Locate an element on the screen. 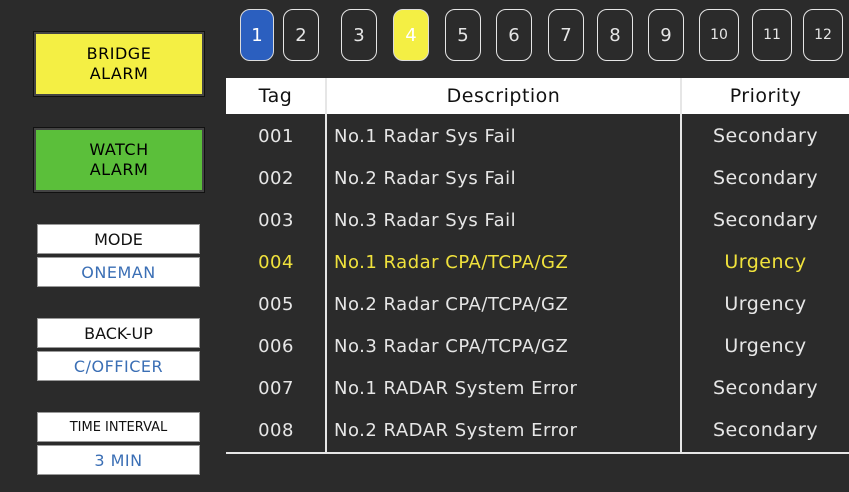 This screenshot has width=849, height=492. mode-value: ONEMAN is located at coordinates (118, 272).